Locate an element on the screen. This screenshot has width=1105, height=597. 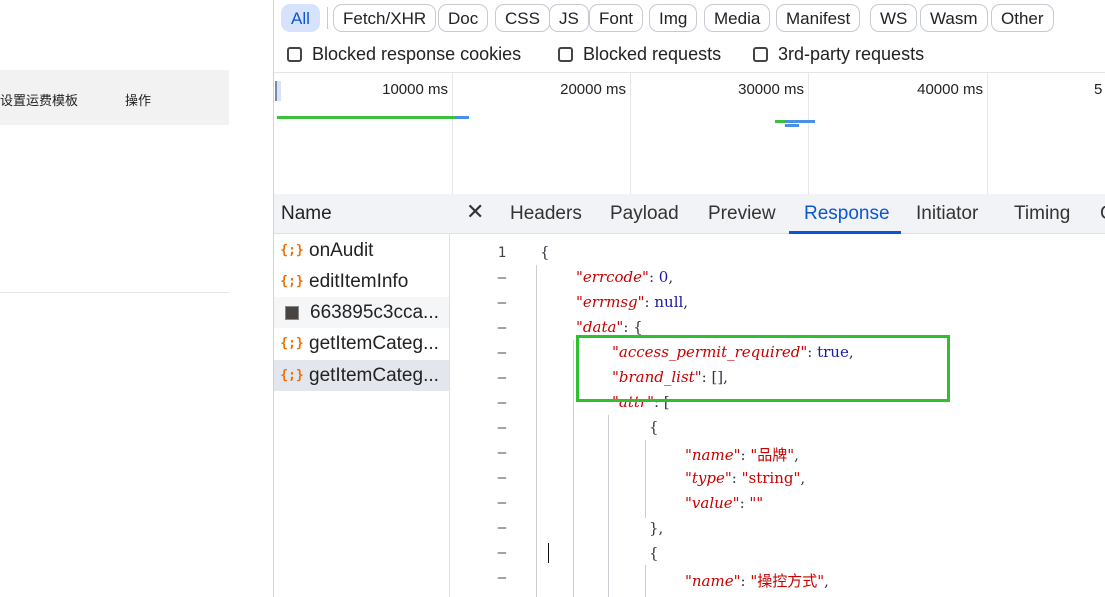
code-line: "data": { is located at coordinates (609, 327).